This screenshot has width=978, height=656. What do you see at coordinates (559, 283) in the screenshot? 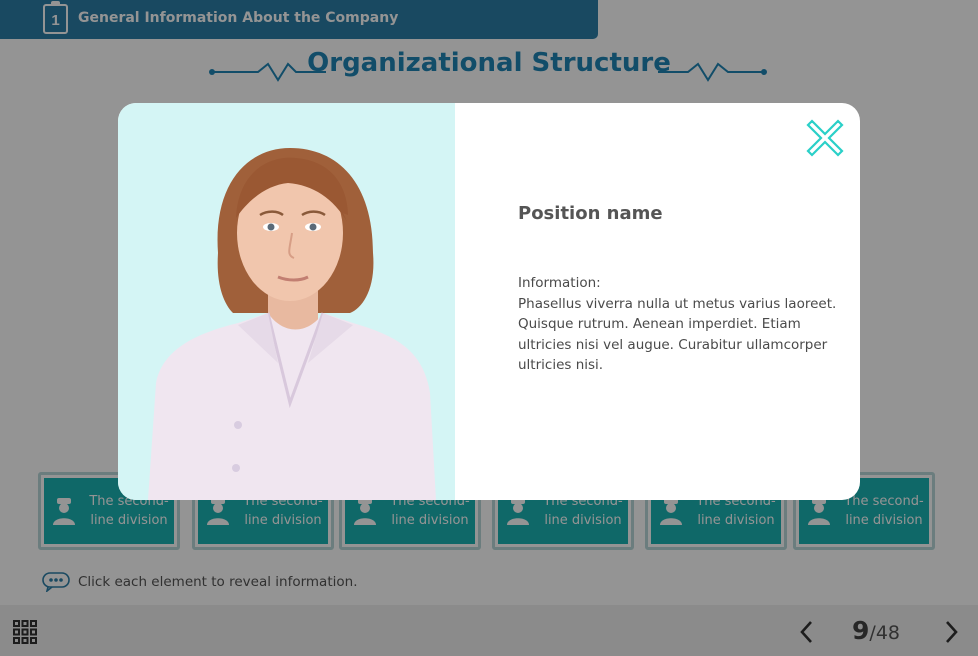
I see `info-label: Information:` at bounding box center [559, 283].